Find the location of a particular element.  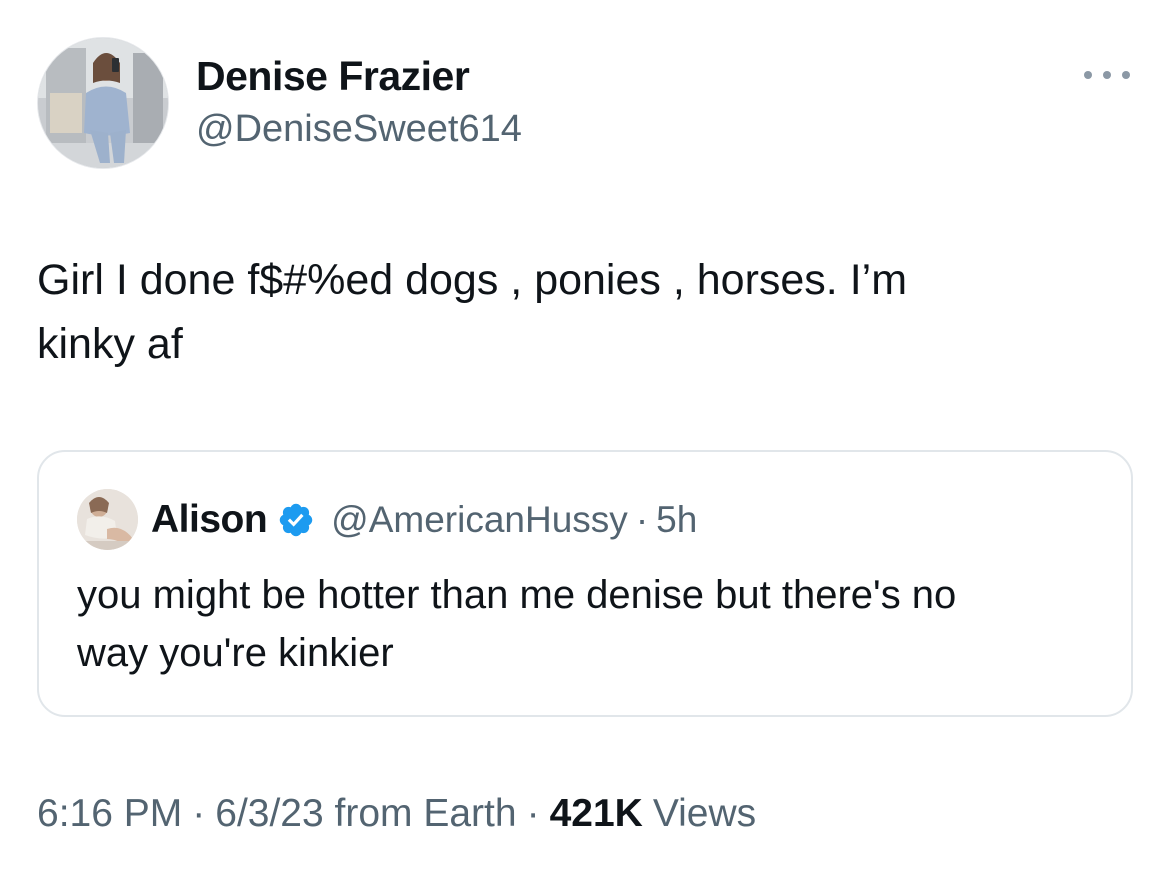

tweet-date-source: 6/3/23 from Earth is located at coordinates (365, 814).